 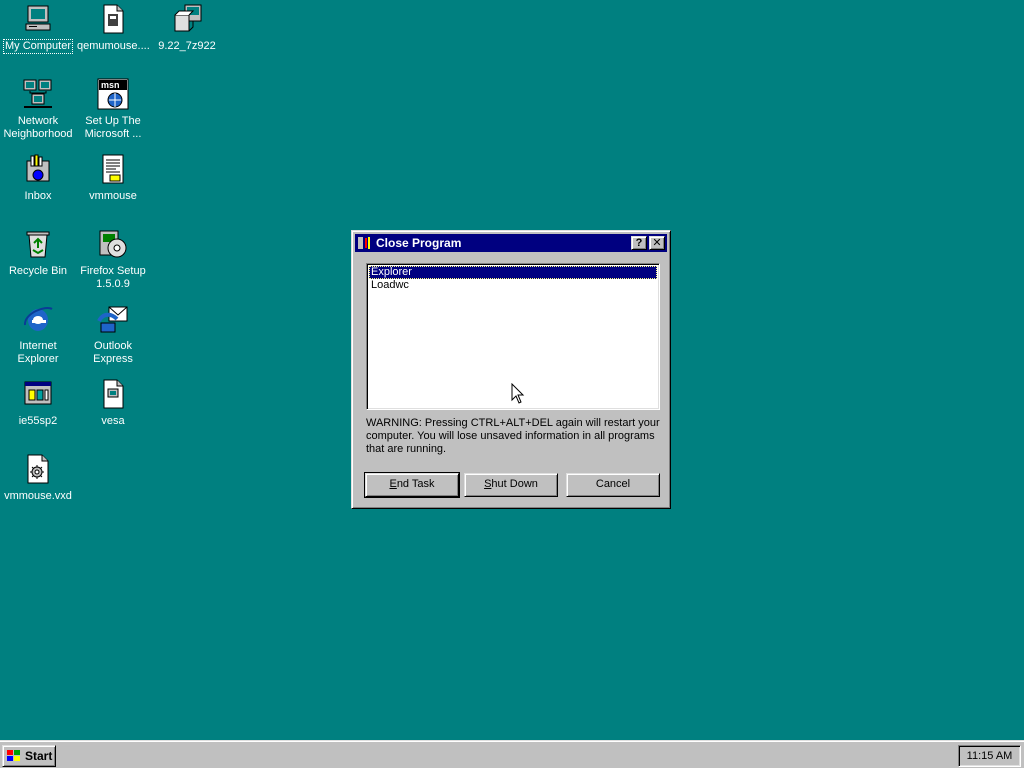 What do you see at coordinates (38, 127) in the screenshot?
I see `desktop-icon-label: Network Neighborhood` at bounding box center [38, 127].